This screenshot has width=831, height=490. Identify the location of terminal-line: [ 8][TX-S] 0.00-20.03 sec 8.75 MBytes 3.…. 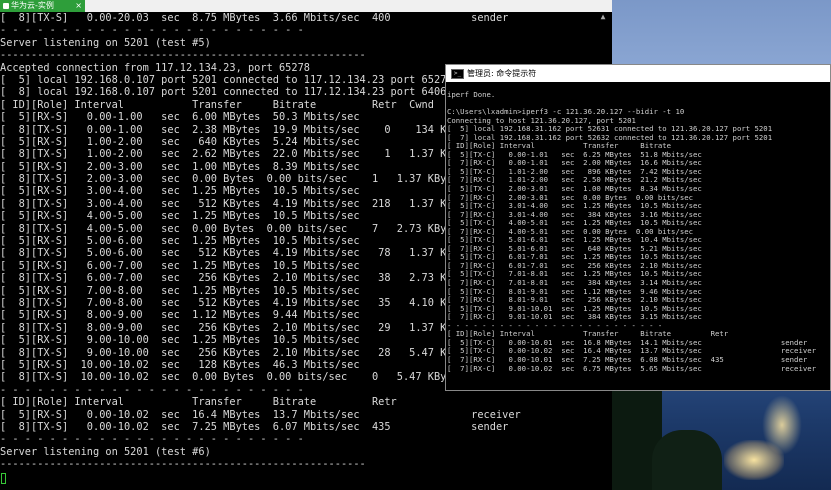
(254, 18).